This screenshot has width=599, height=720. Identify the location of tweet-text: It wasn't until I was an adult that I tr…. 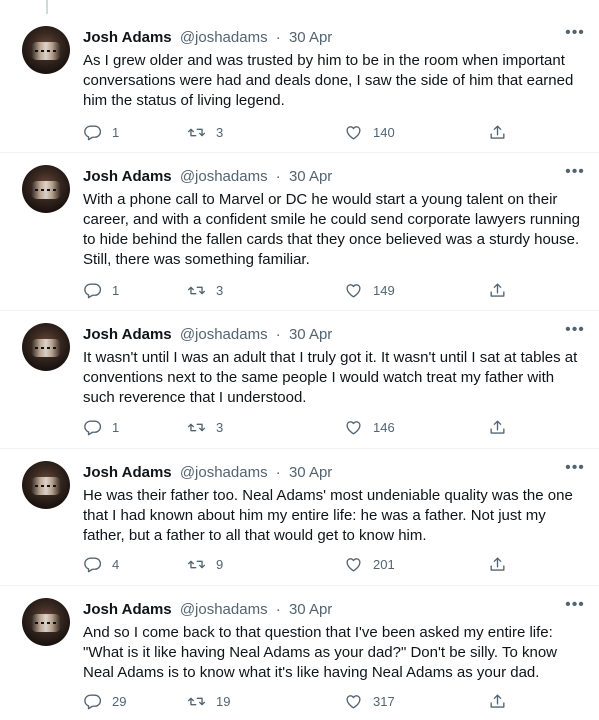
(330, 377).